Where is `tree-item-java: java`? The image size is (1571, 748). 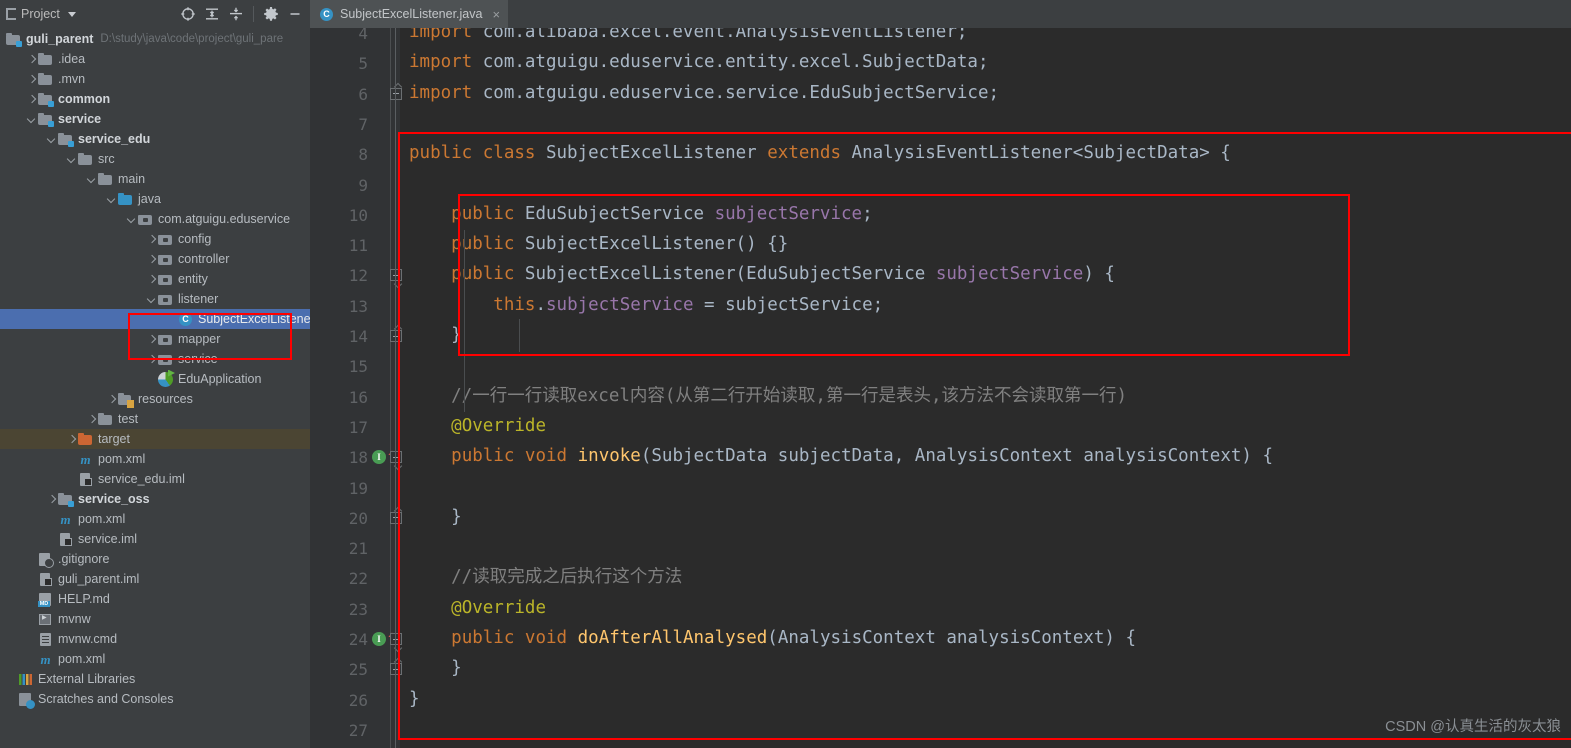
tree-item-java: java is located at coordinates (155, 199).